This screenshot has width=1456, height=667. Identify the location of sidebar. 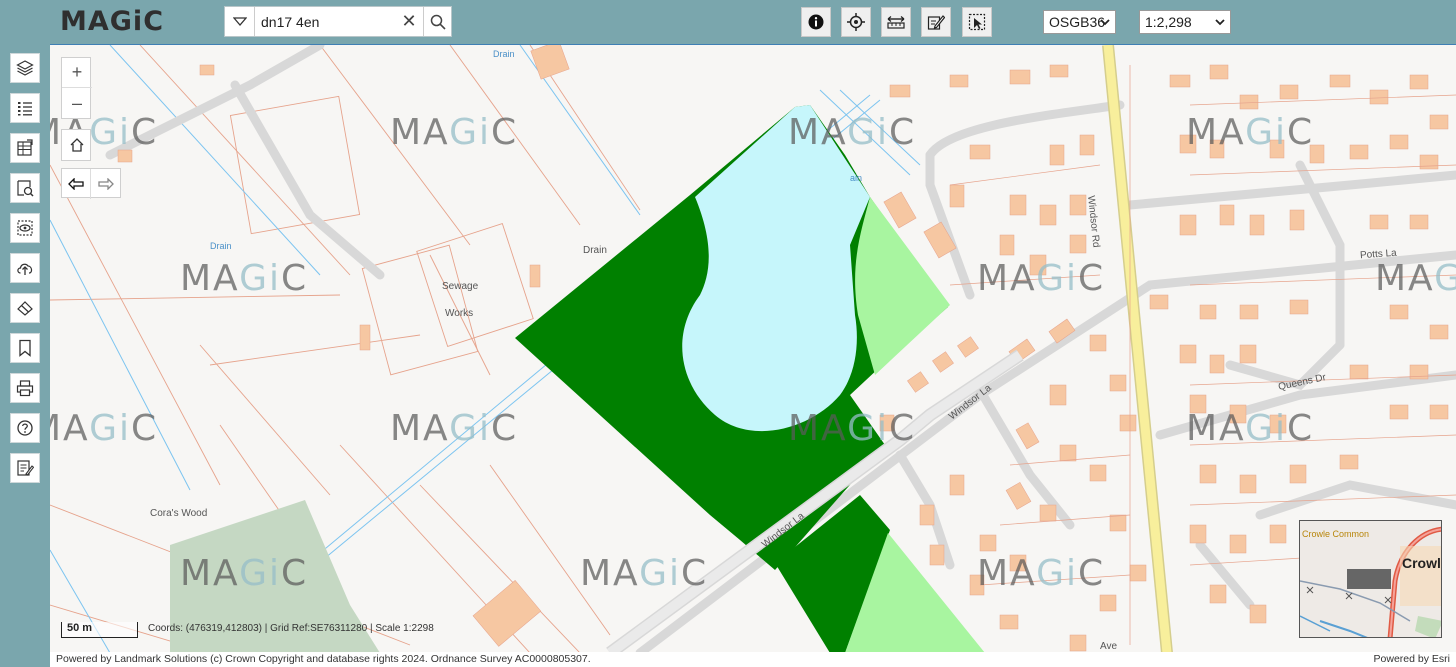
(25, 355).